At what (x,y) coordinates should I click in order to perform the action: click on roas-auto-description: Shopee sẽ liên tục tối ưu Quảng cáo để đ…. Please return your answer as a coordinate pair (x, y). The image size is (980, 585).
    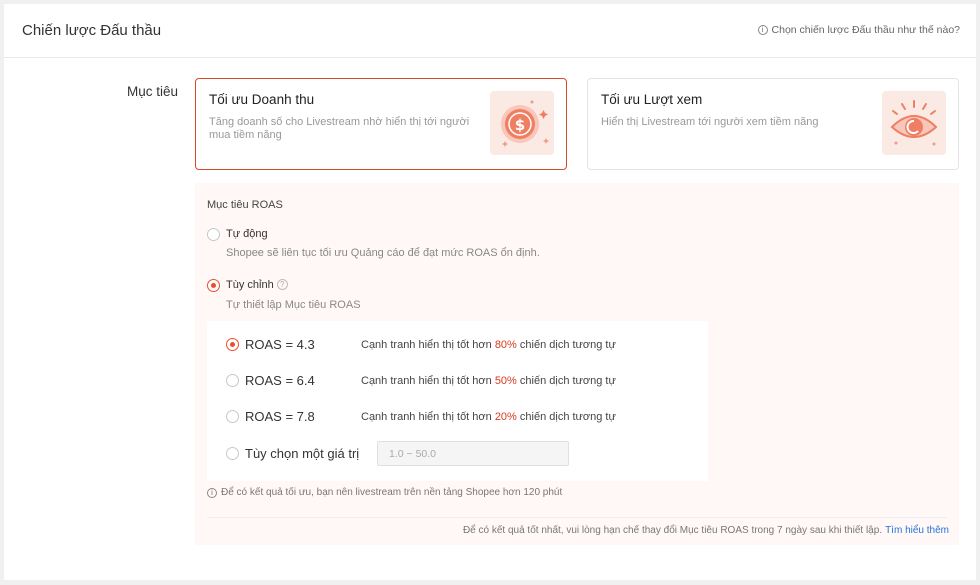
    Looking at the image, I should click on (383, 253).